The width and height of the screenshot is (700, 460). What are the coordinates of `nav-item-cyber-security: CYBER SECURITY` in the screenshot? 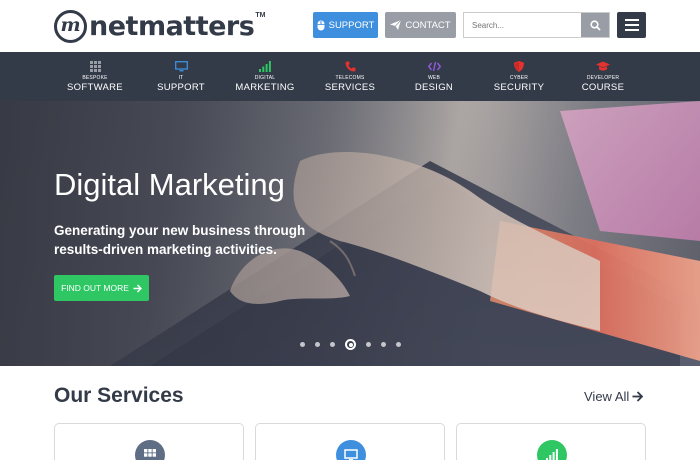 It's located at (519, 76).